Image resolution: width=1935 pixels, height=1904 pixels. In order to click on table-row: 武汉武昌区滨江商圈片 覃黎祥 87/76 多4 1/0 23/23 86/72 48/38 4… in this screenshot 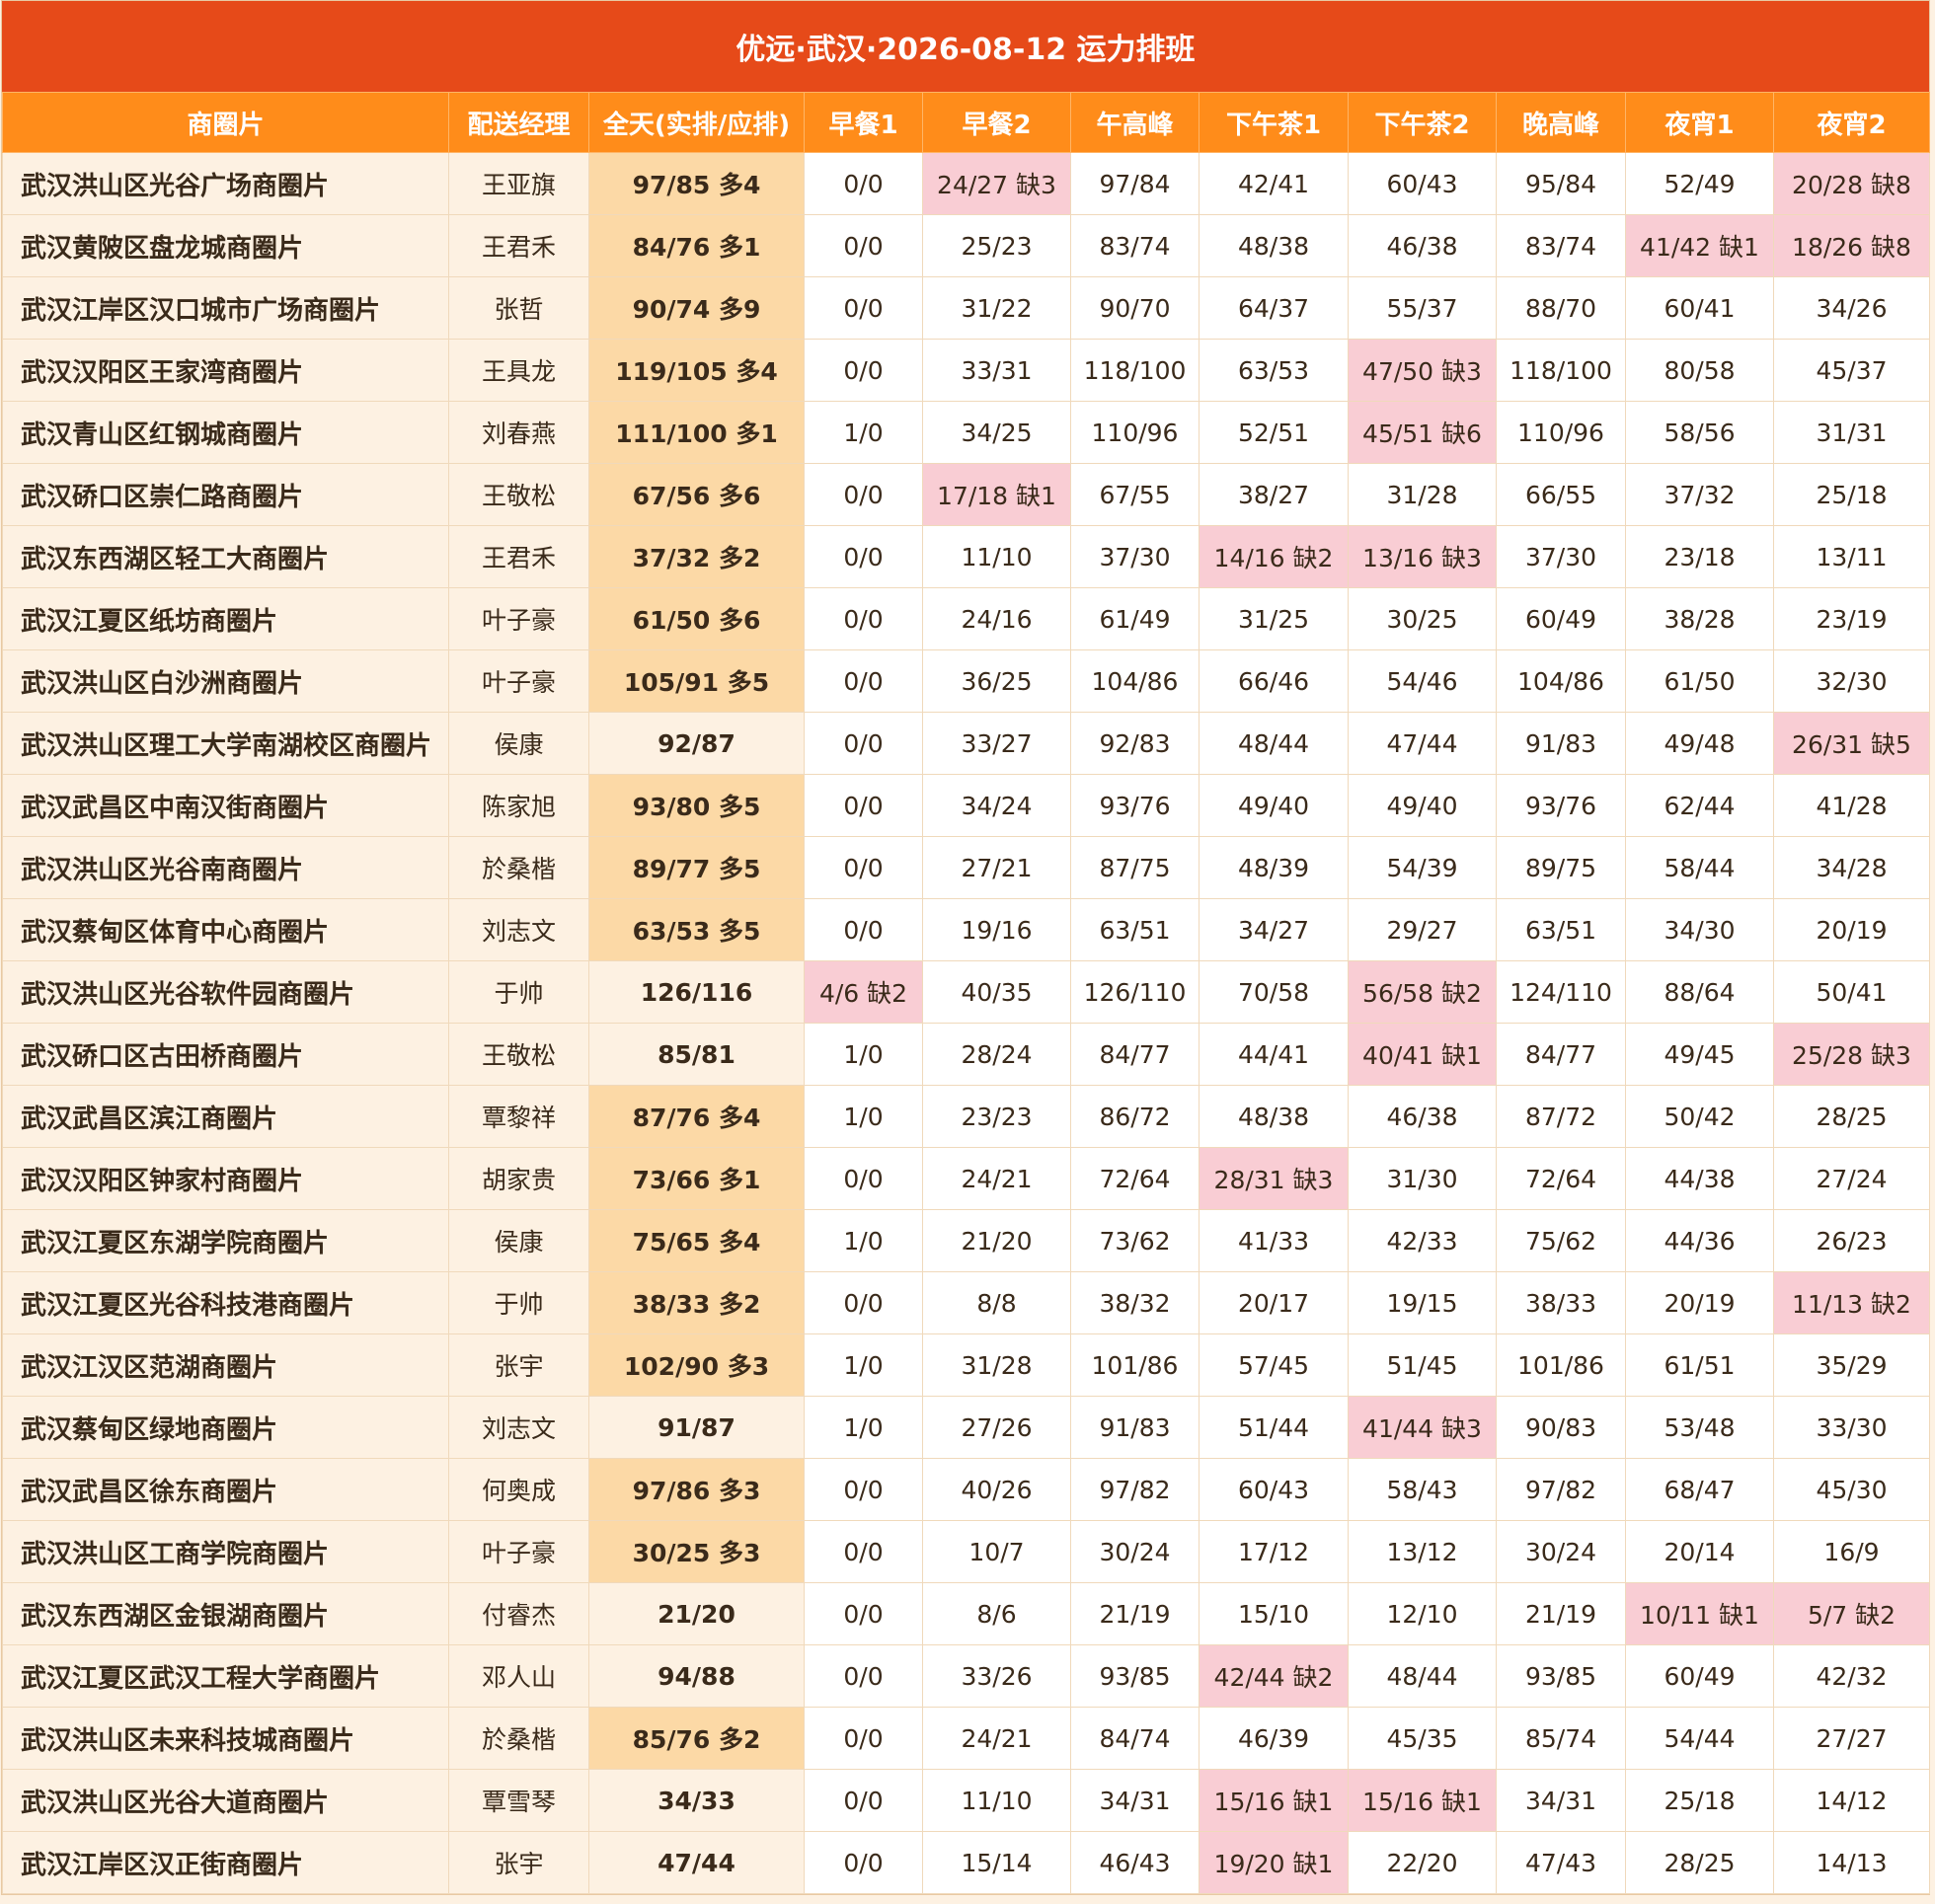, I will do `click(966, 1116)`.